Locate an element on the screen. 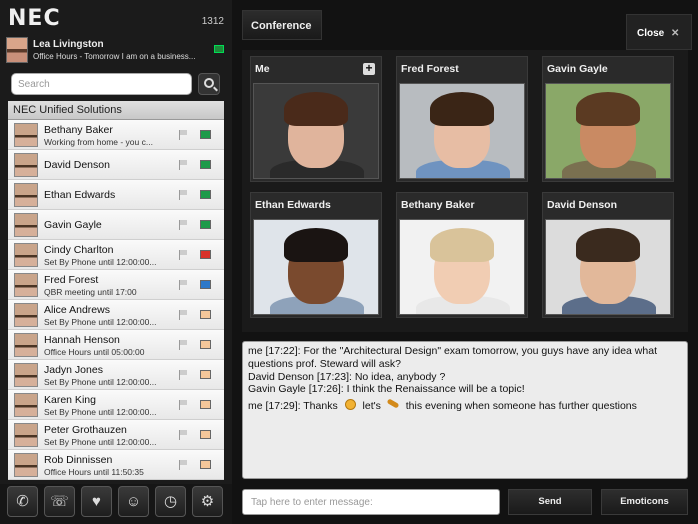 The width and height of the screenshot is (698, 524). smiley-emoticon-icon is located at coordinates (350, 405).